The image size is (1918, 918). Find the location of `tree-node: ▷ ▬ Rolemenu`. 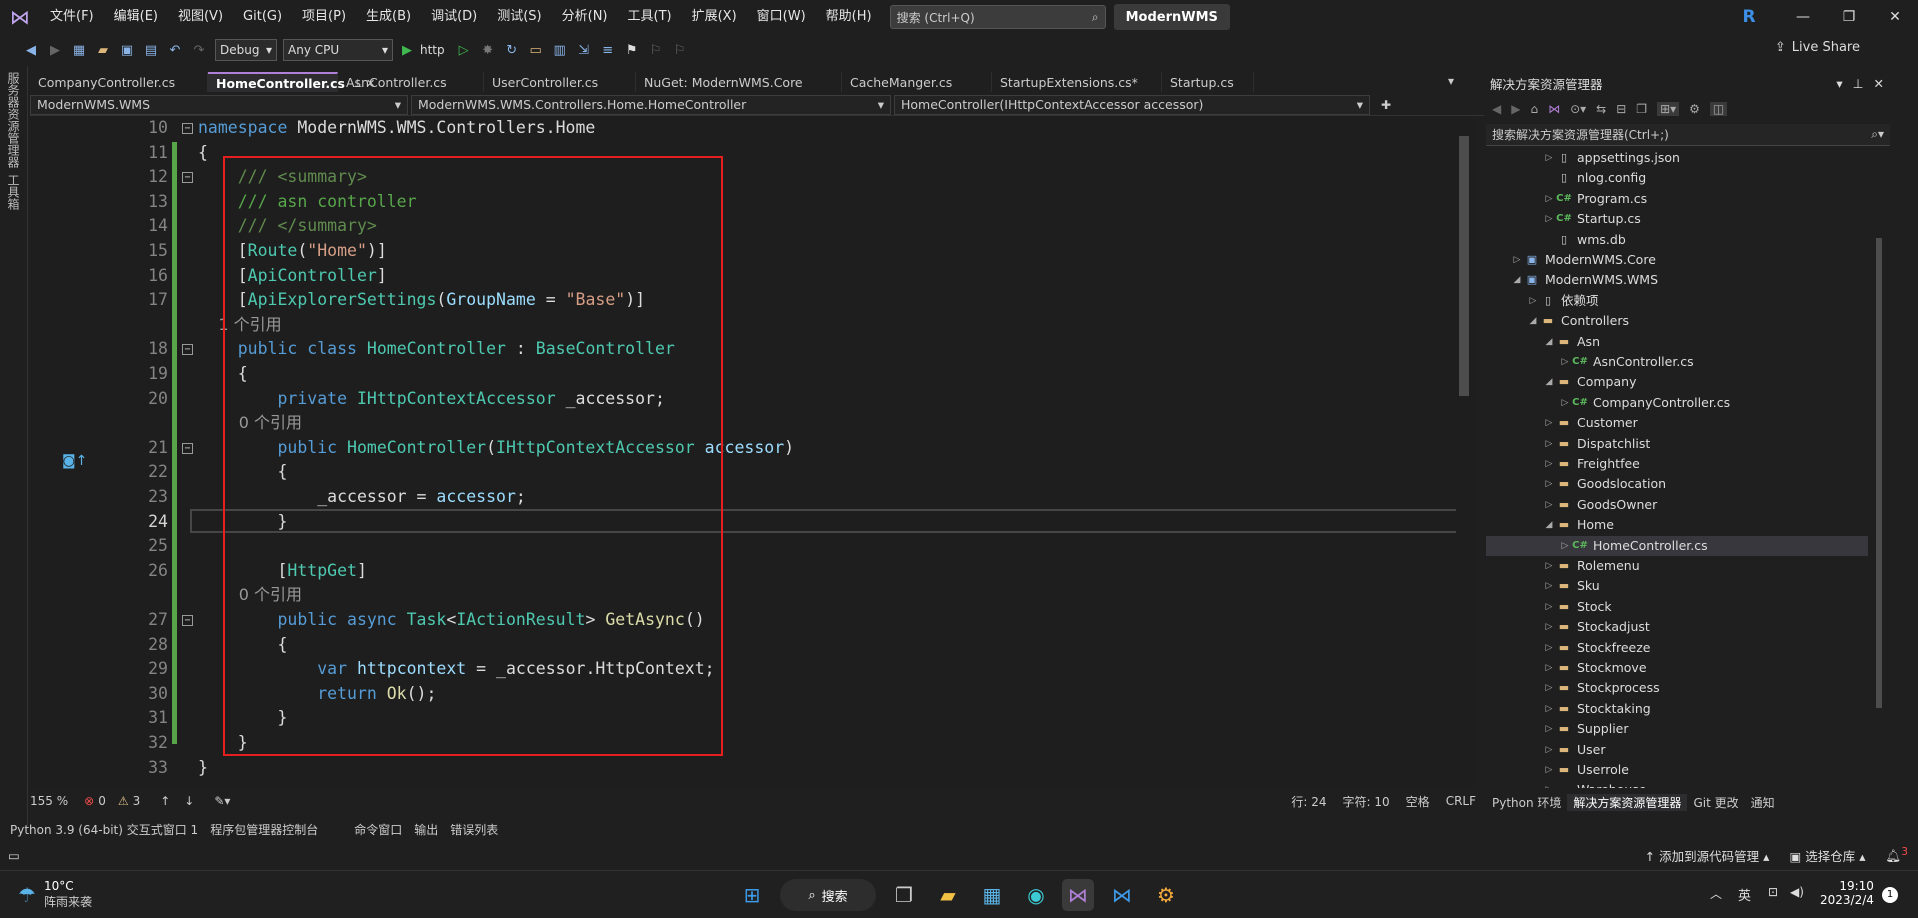

tree-node: ▷ ▬ Rolemenu is located at coordinates (1677, 566).